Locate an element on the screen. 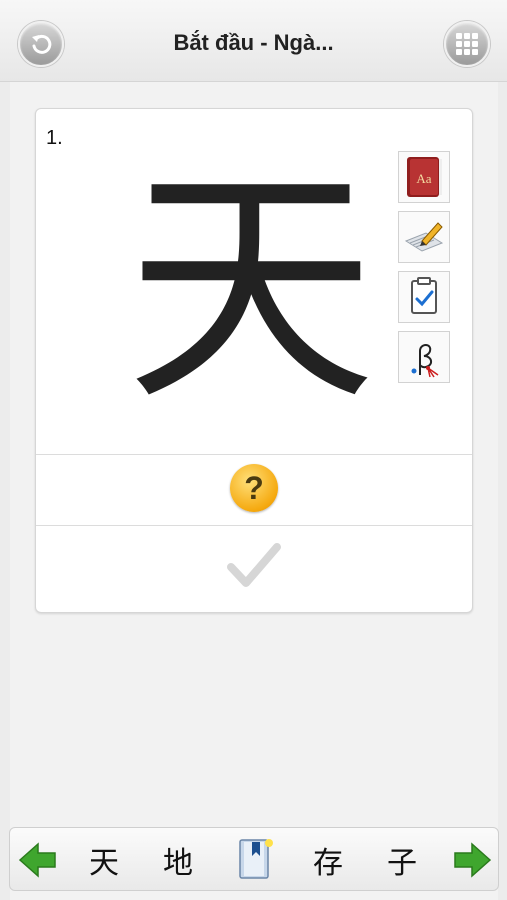 The width and height of the screenshot is (507, 900). stroke-order-button is located at coordinates (424, 357).